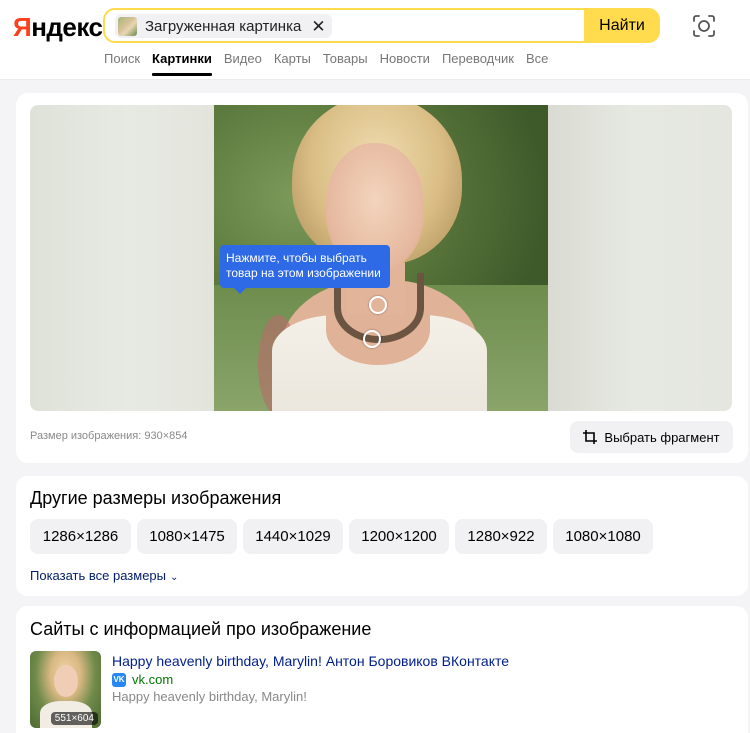 The image size is (750, 733). What do you see at coordinates (662, 437) in the screenshot?
I see `select-fragment-label: Выбрать фрагмент` at bounding box center [662, 437].